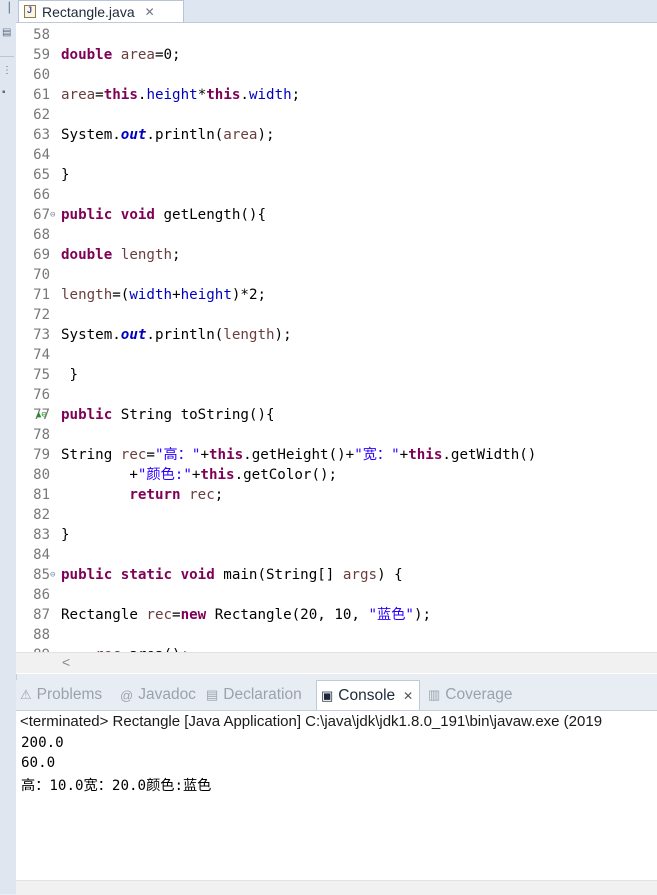 The image size is (657, 895). What do you see at coordinates (116, 786) in the screenshot?
I see `console-output-line: 高：10.0宽：20.0颜色:蓝色` at bounding box center [116, 786].